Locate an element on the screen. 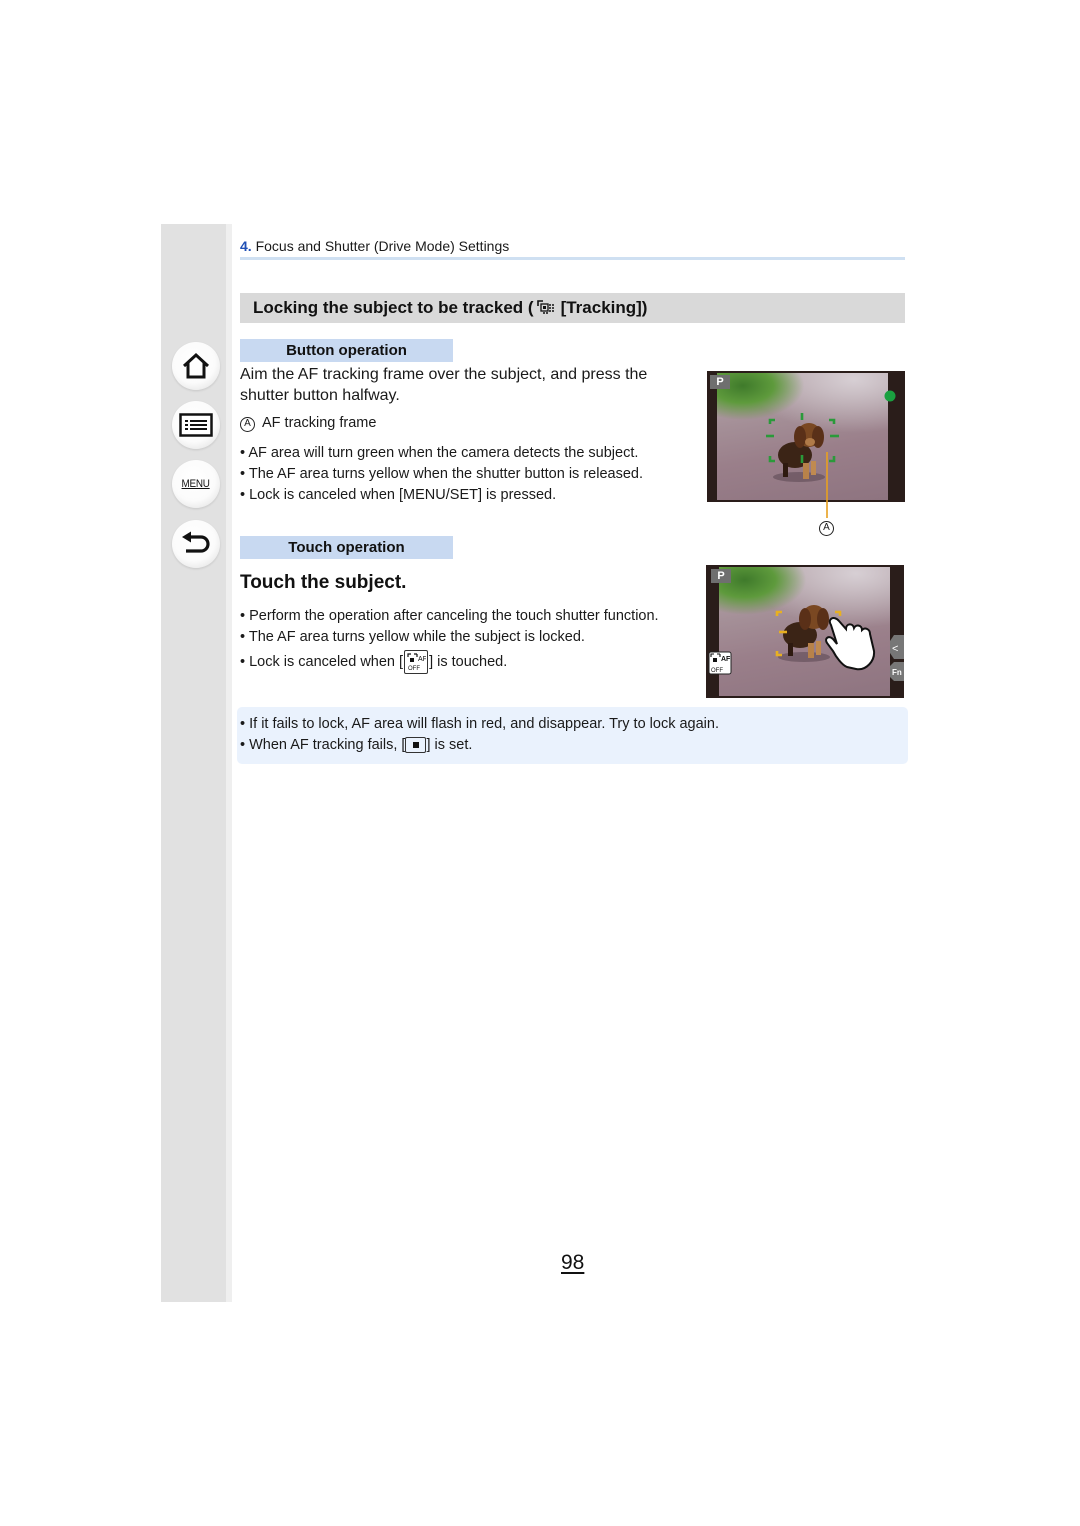 The height and width of the screenshot is (1526, 1080). tracking-af-icon is located at coordinates (545, 307).